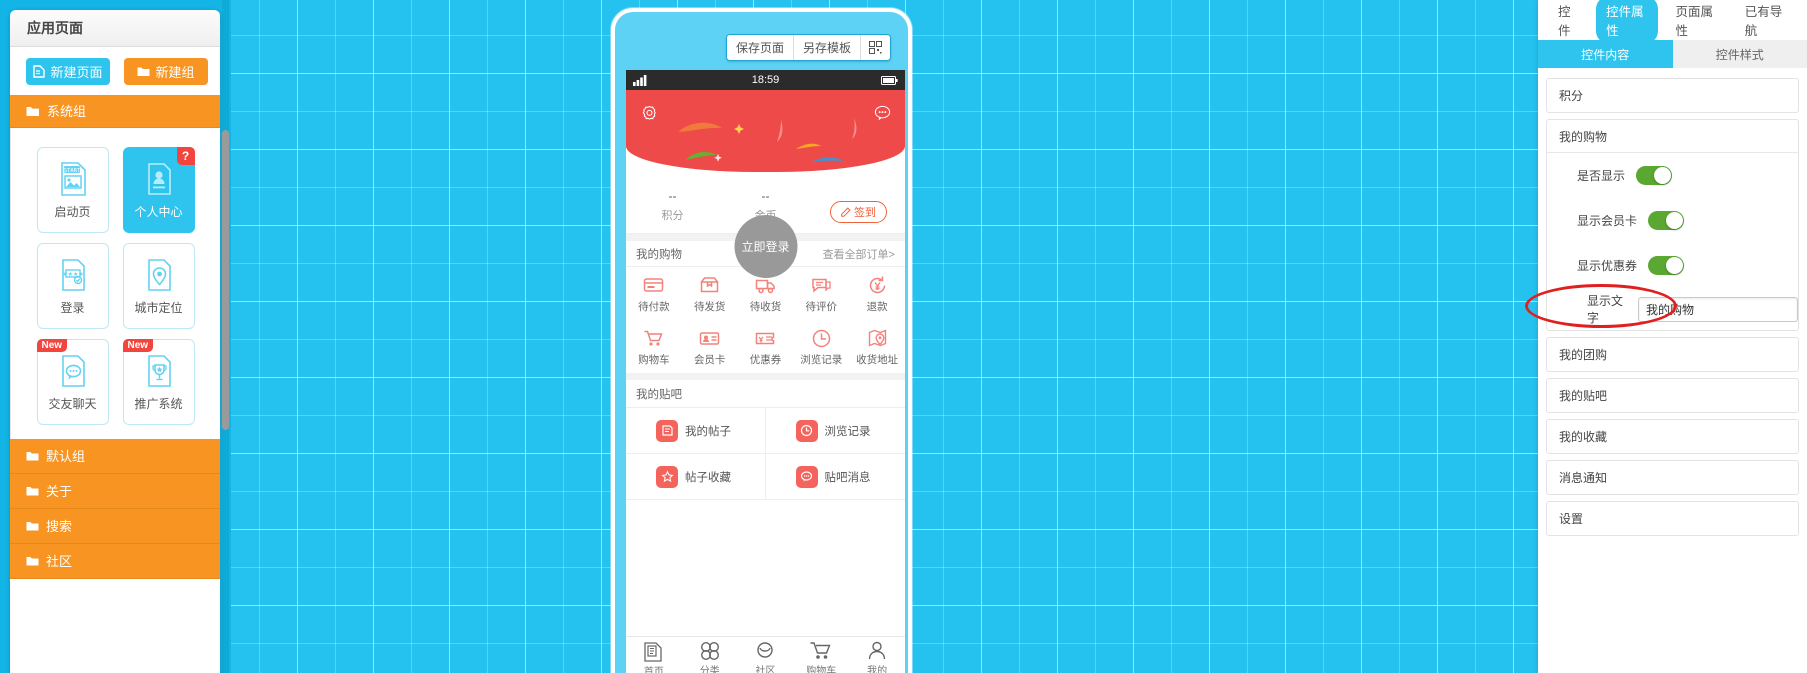 The width and height of the screenshot is (1807, 673). Describe the element at coordinates (765, 376) in the screenshot. I see `section-divider` at that location.